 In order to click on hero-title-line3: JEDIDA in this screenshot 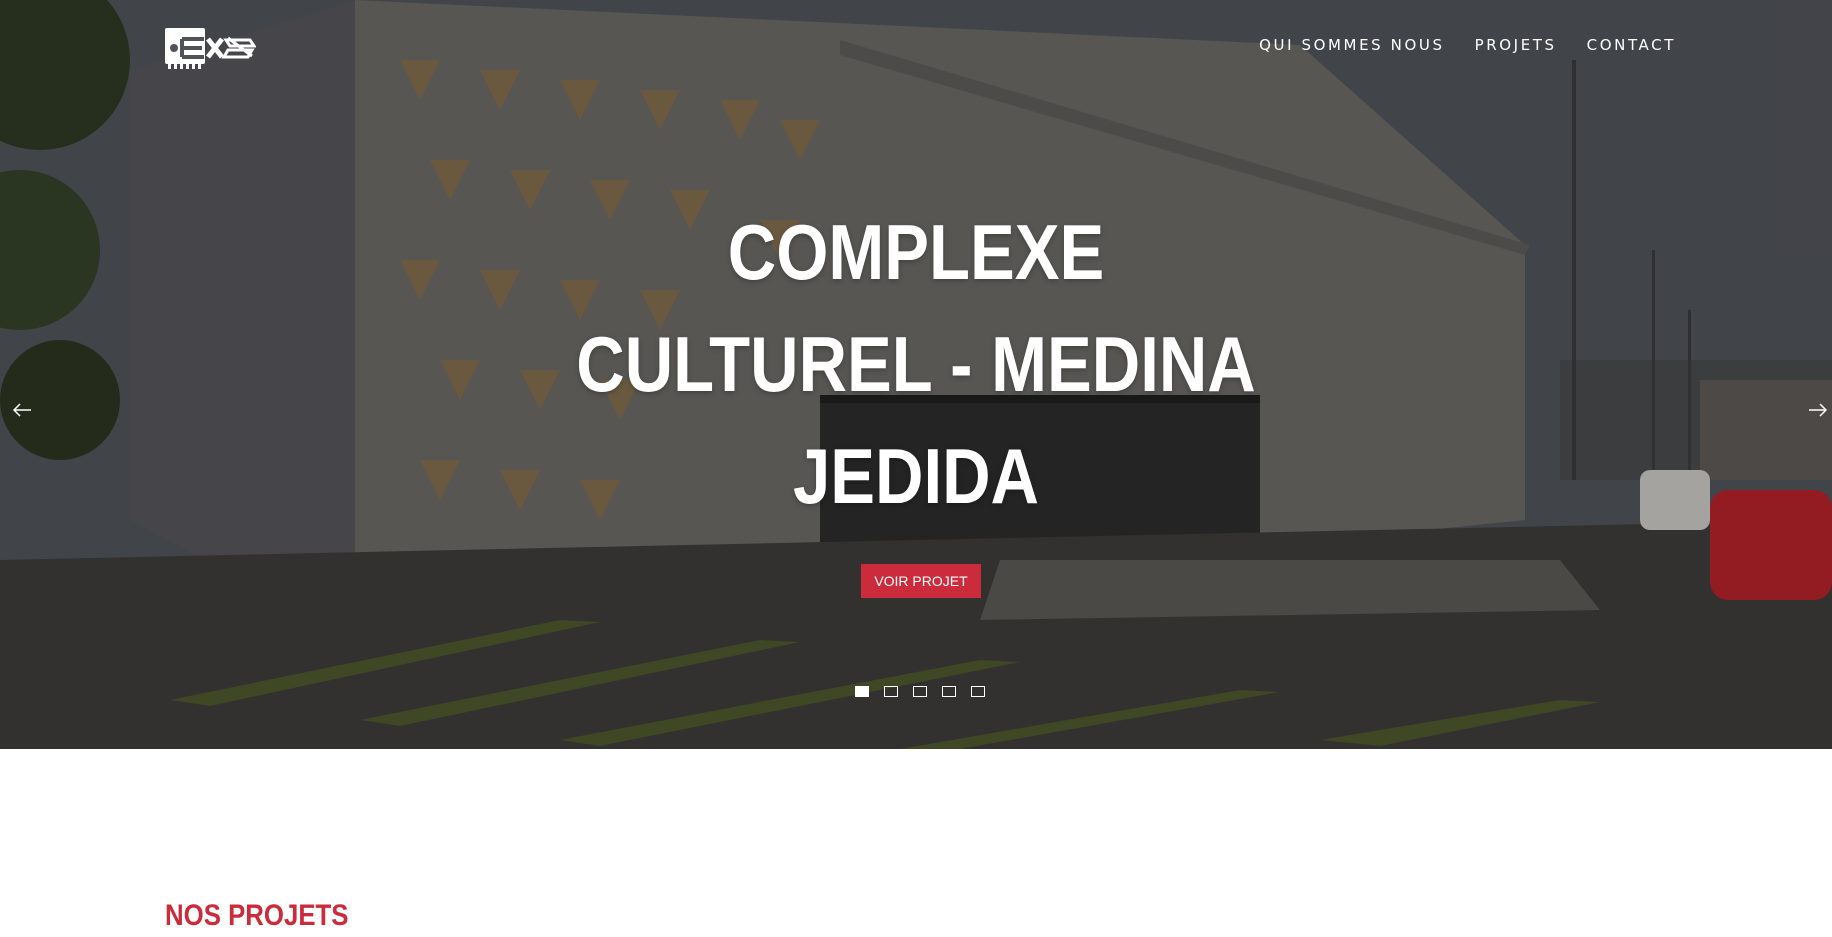, I will do `click(916, 476)`.